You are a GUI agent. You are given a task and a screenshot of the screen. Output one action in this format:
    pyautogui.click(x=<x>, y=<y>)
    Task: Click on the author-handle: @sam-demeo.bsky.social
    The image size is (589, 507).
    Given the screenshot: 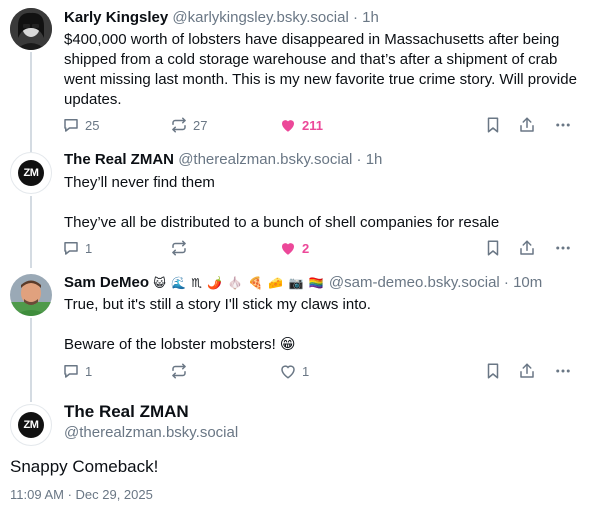 What is the action you would take?
    pyautogui.click(x=414, y=282)
    